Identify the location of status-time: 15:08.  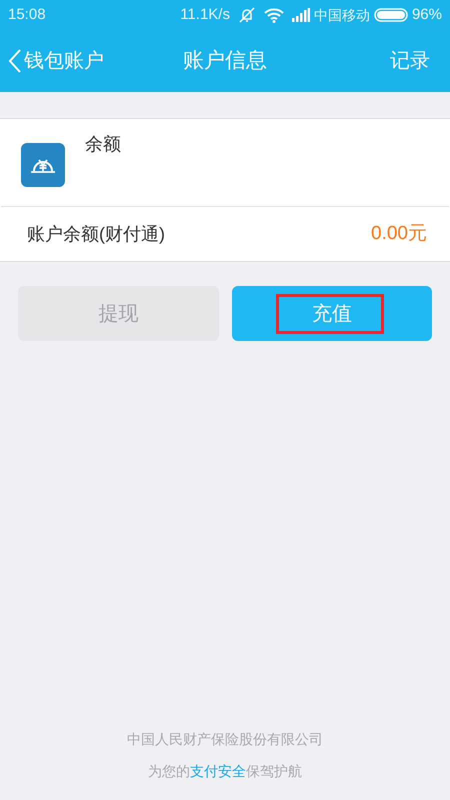
(27, 14).